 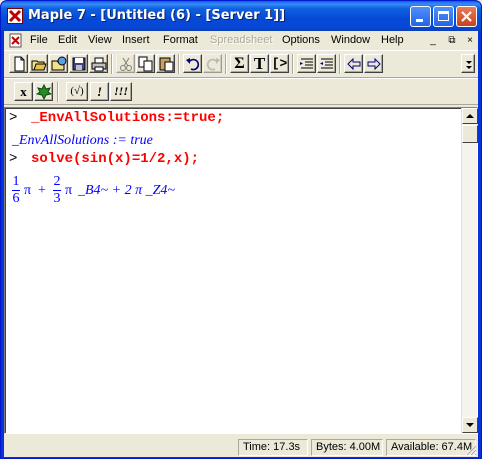 What do you see at coordinates (157, 15) in the screenshot?
I see `window-title: Maple 7 - [Untitled (6) - [Server 1]]` at bounding box center [157, 15].